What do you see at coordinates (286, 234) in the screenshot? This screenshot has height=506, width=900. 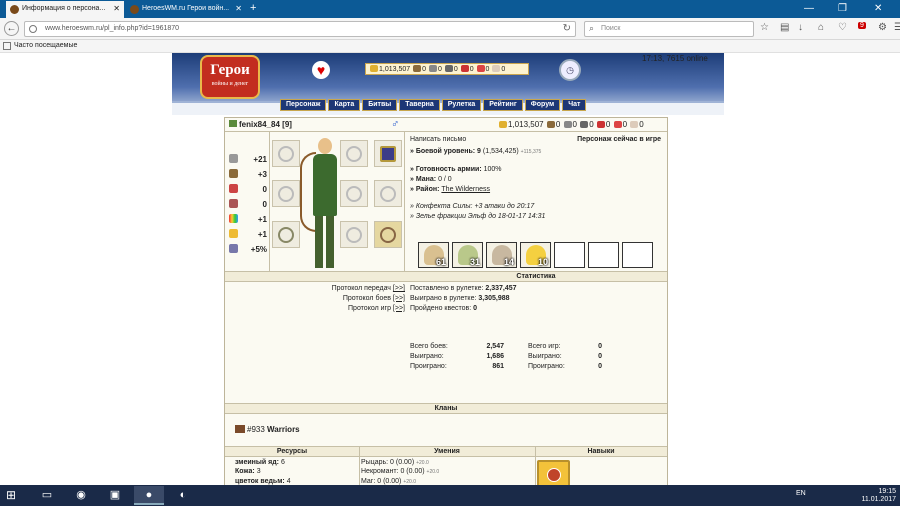 I see `equip-slot-weapon` at bounding box center [286, 234].